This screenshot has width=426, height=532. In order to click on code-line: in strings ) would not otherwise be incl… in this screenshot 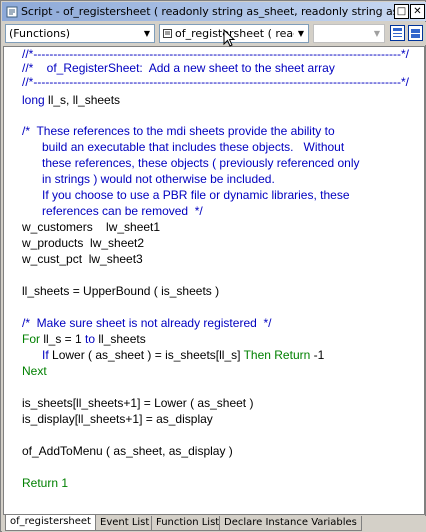, I will do `click(148, 179)`.